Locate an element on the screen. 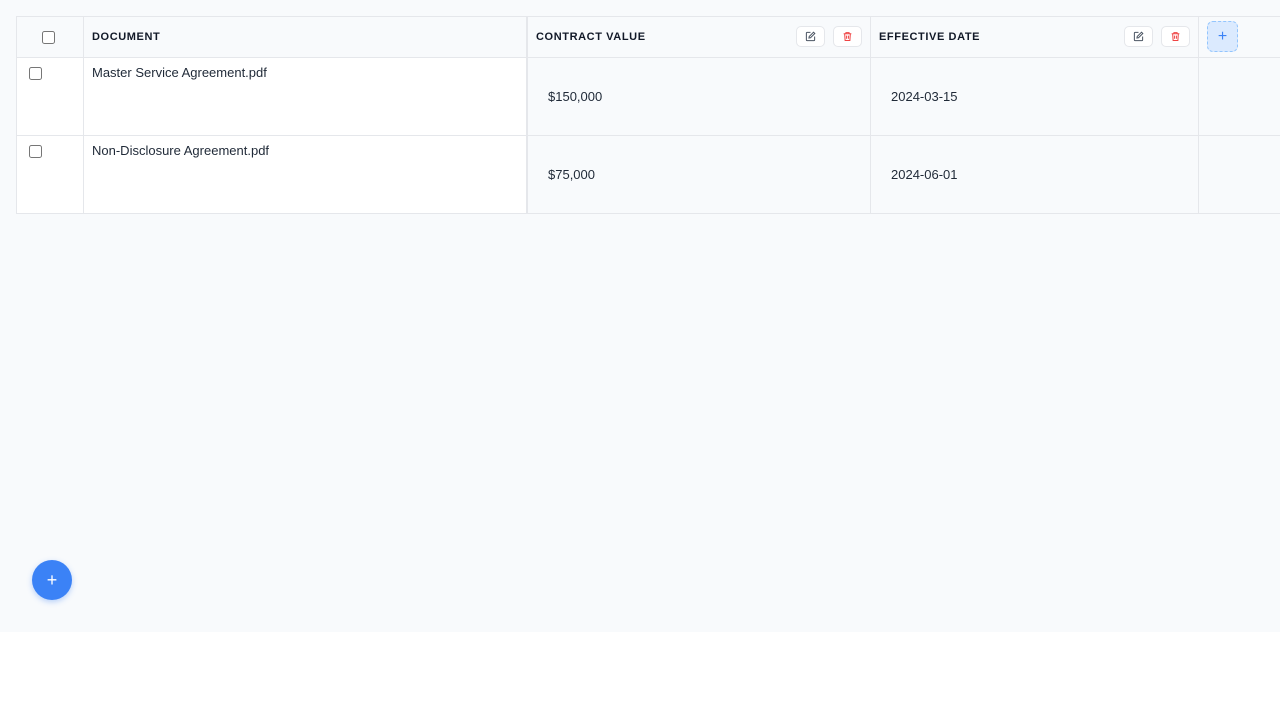 This screenshot has height=720, width=1280. column-header-effective-date: EFFECTIVE DATE is located at coordinates (1035, 37).